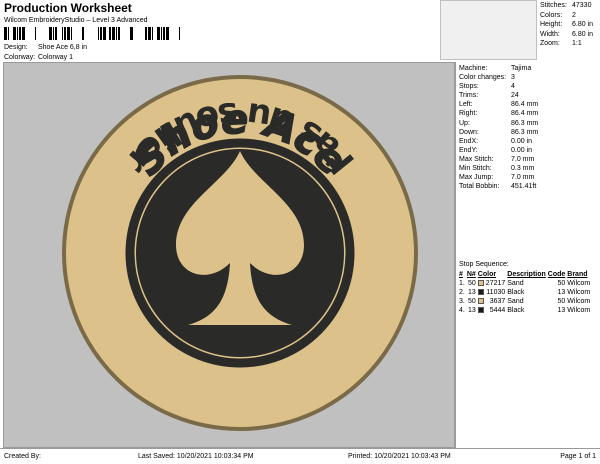 The height and width of the screenshot is (464, 600). What do you see at coordinates (487, 274) in the screenshot?
I see `column-header: Color` at bounding box center [487, 274].